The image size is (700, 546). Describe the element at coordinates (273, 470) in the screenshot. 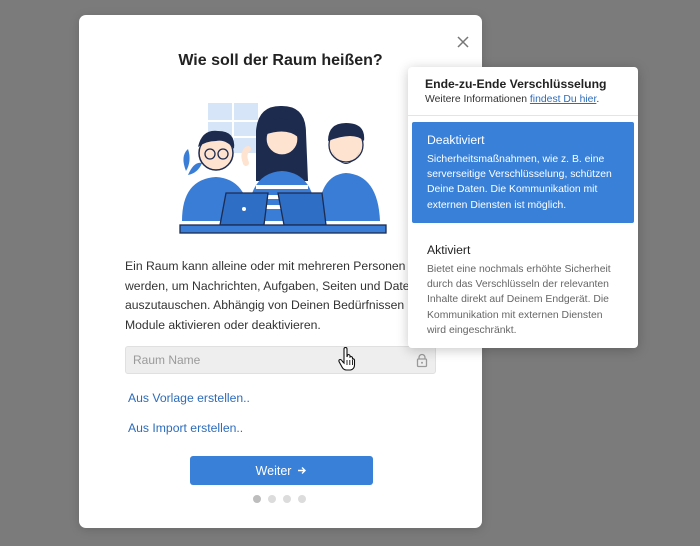

I see `next-button-label: Weiter` at that location.